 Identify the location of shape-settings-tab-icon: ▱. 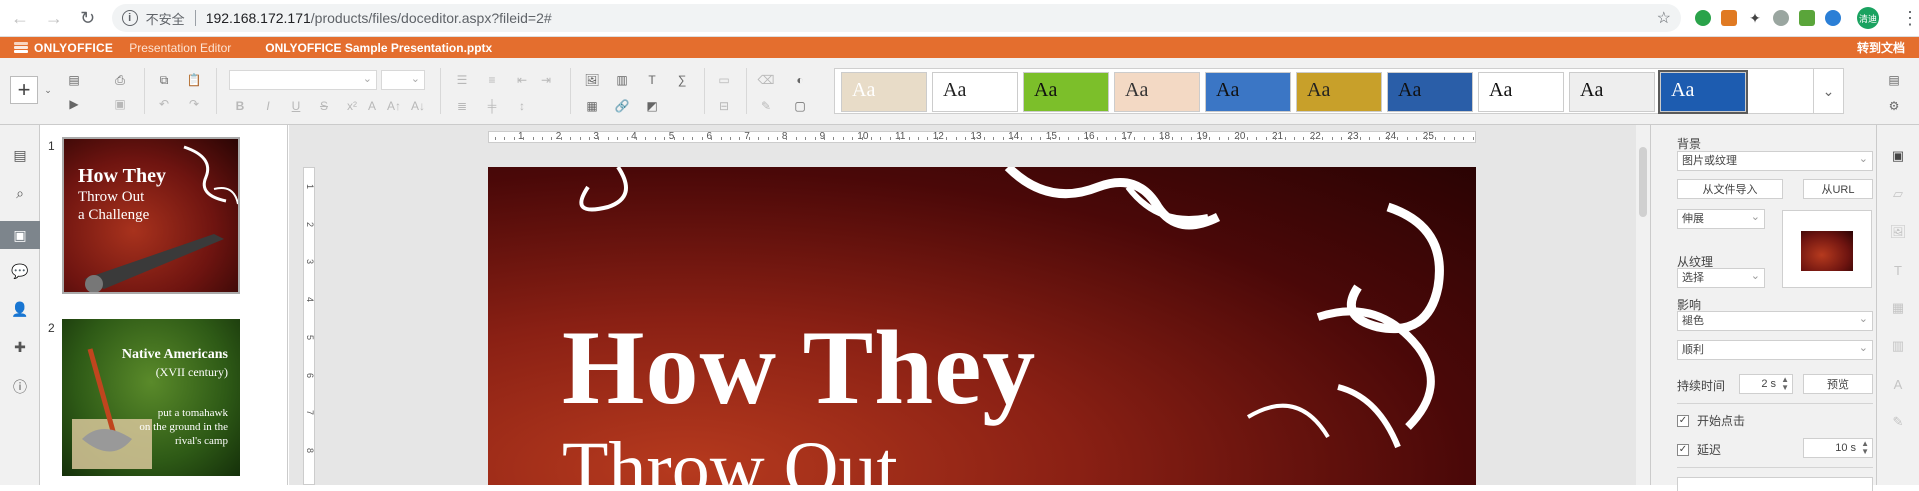
(1898, 194).